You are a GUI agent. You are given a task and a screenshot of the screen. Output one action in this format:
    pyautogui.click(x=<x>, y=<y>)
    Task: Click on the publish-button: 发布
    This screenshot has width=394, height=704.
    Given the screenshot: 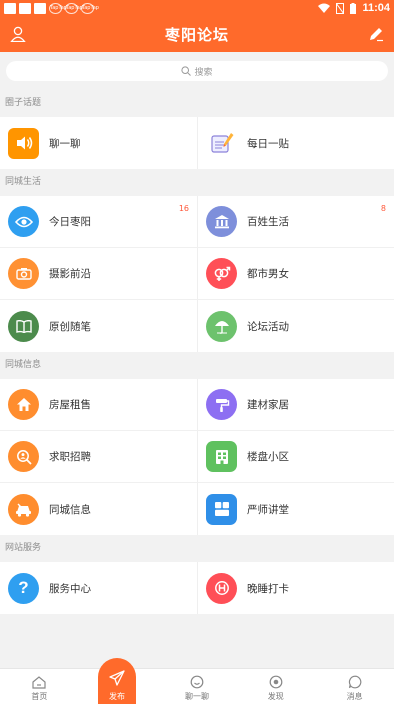 What is the action you would take?
    pyautogui.click(x=117, y=681)
    